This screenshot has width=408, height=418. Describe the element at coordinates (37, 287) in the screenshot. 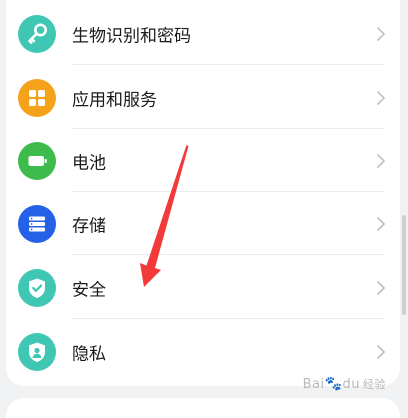

I see `shield-check-icon` at that location.